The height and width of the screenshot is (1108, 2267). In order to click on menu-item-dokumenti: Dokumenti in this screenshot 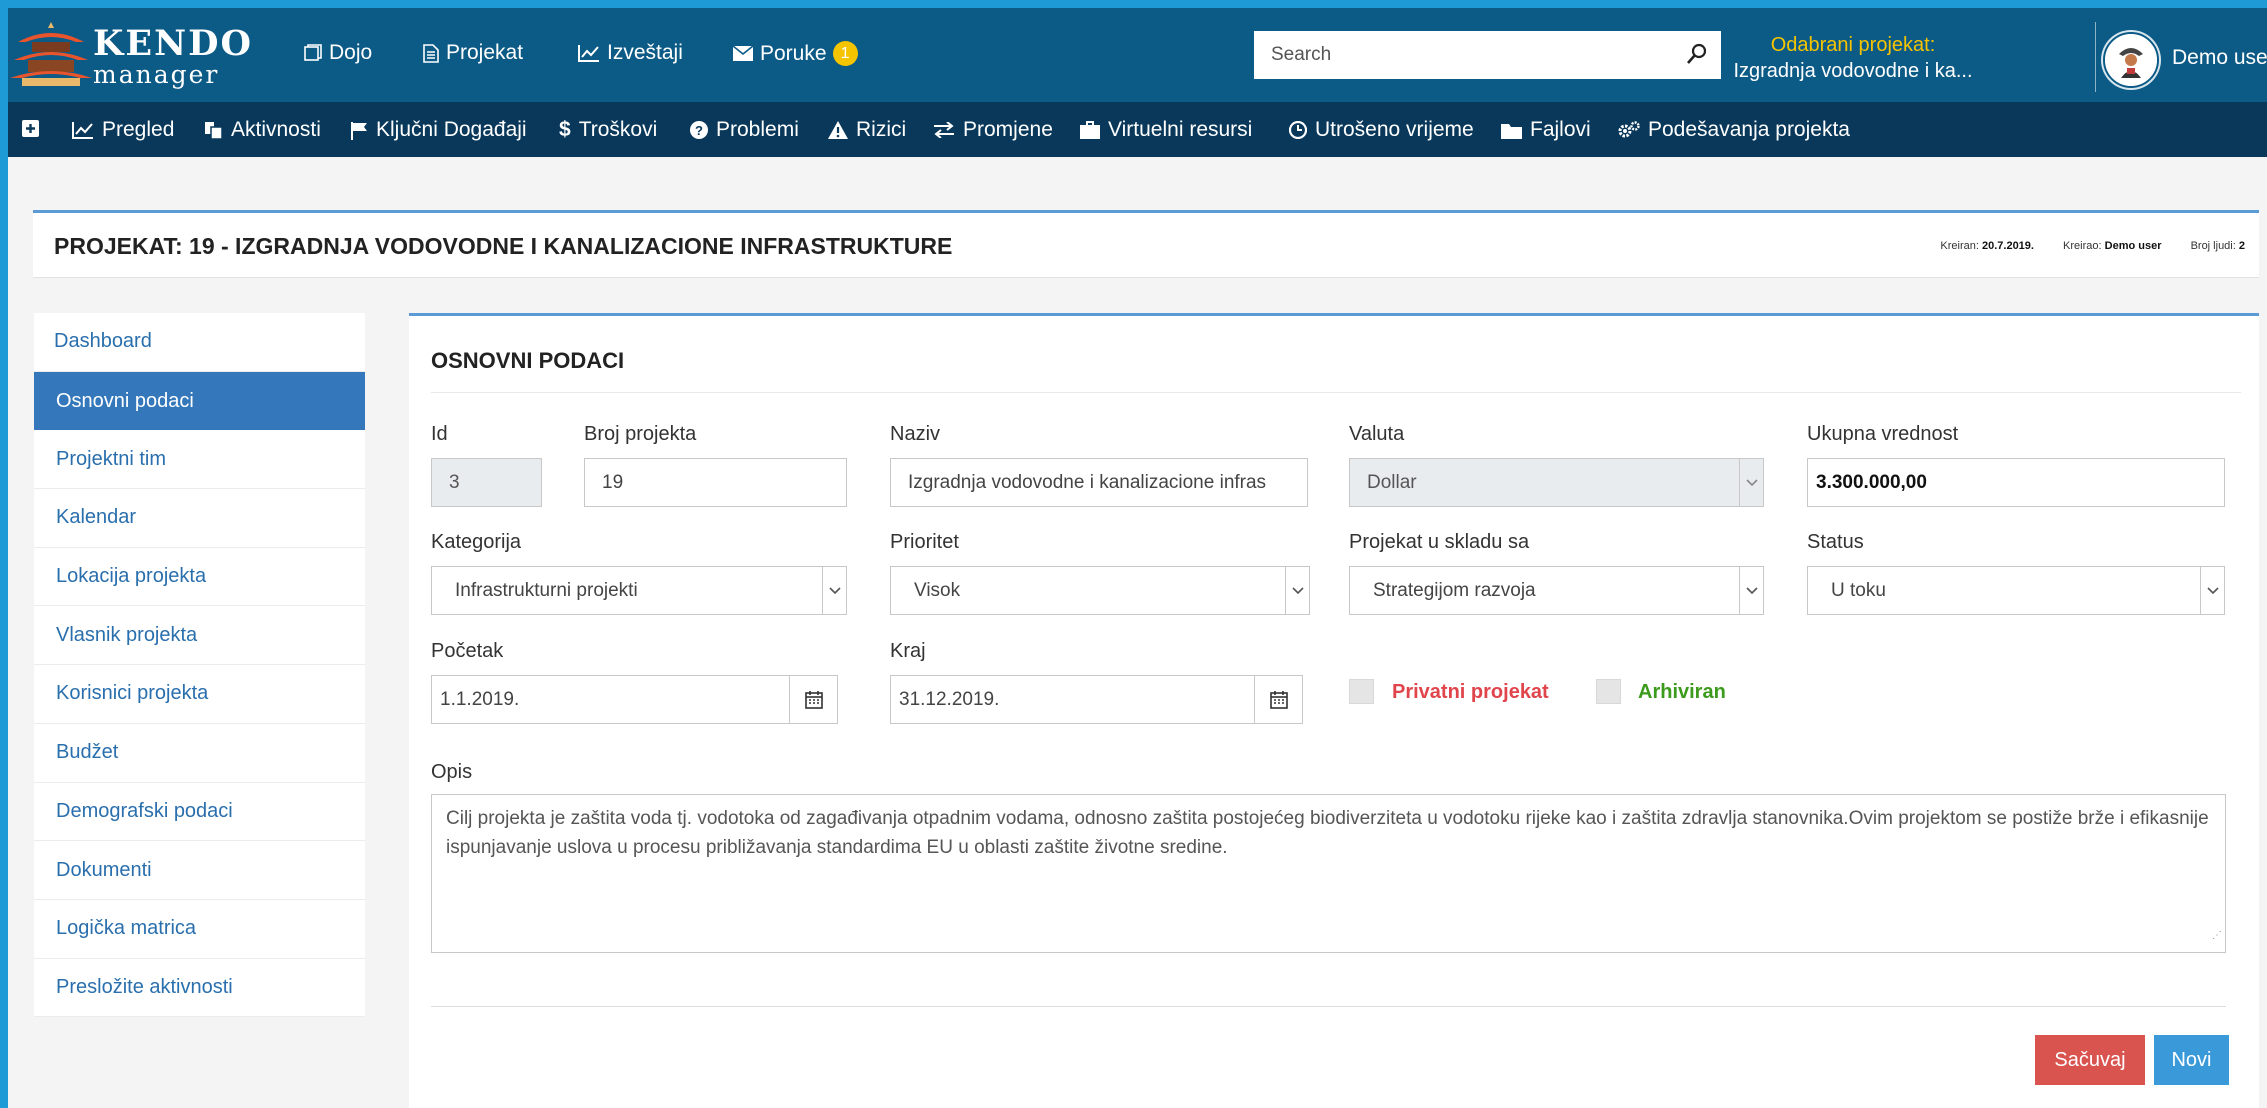, I will do `click(199, 870)`.